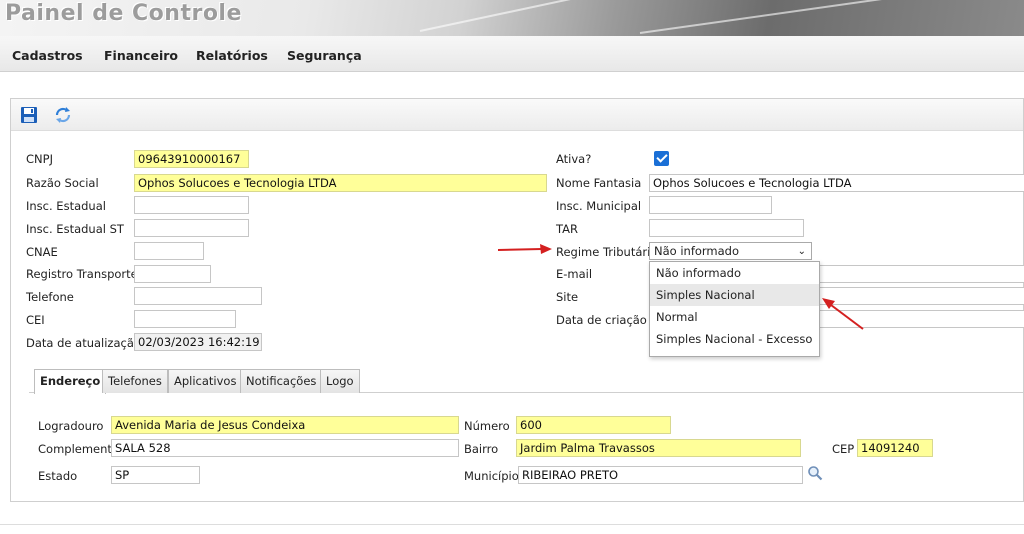 The image size is (1024, 534). What do you see at coordinates (734, 317) in the screenshot?
I see `option-normal: Normal` at bounding box center [734, 317].